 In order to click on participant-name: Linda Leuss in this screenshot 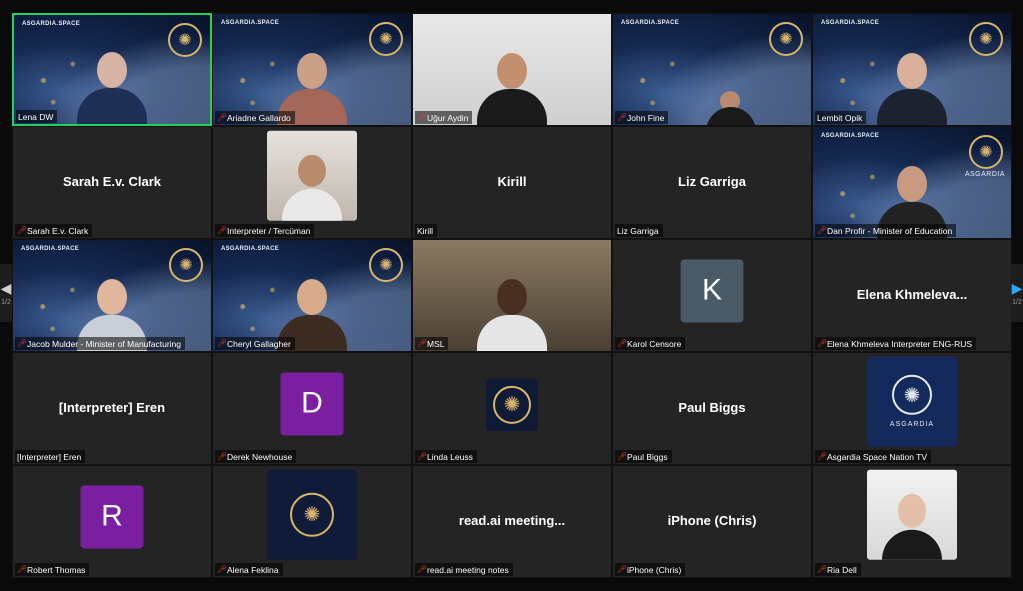, I will do `click(450, 456)`.